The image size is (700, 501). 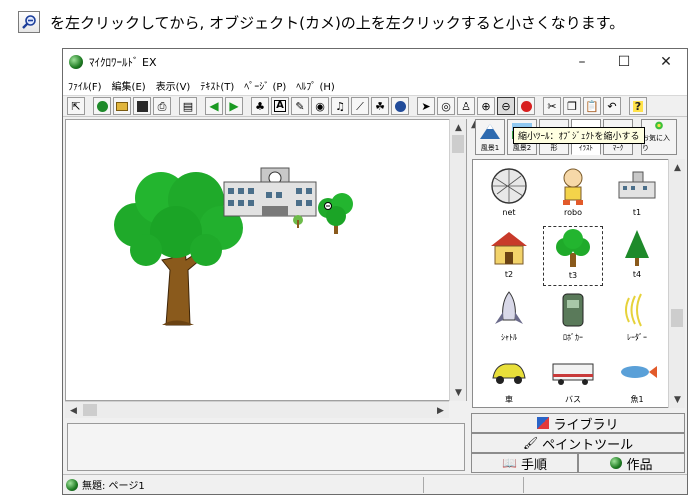 I want to click on library-scroll-up-icon: ▲, so click(x=677, y=167).